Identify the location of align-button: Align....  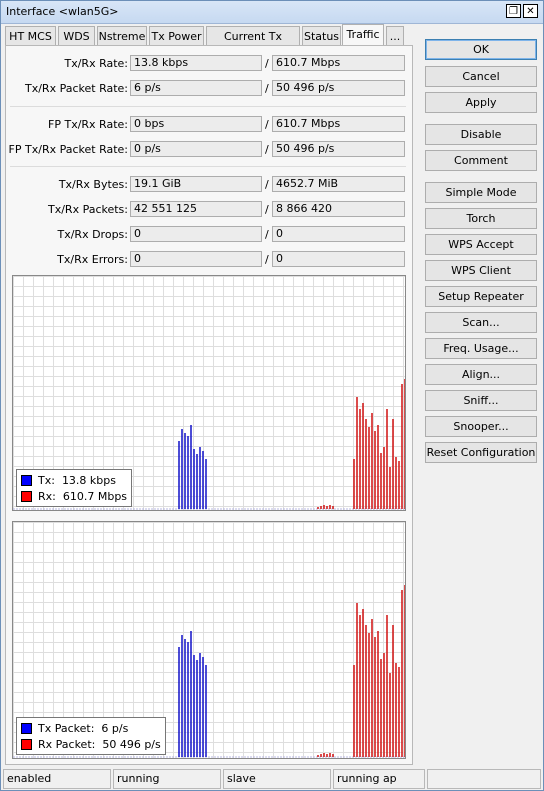
(481, 374).